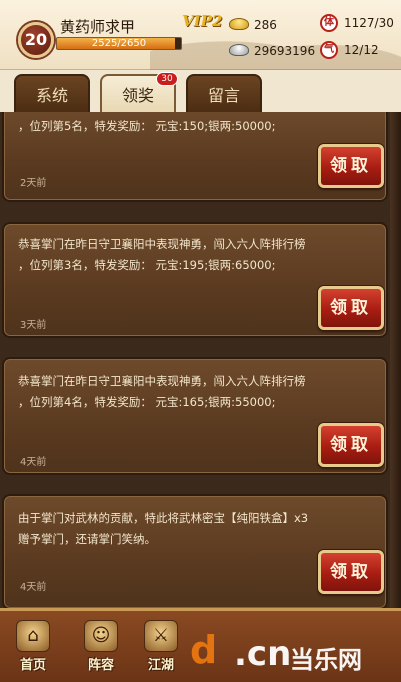 Image resolution: width=401 pixels, height=682 pixels. I want to click on player-level-badge: 20, so click(36, 40).